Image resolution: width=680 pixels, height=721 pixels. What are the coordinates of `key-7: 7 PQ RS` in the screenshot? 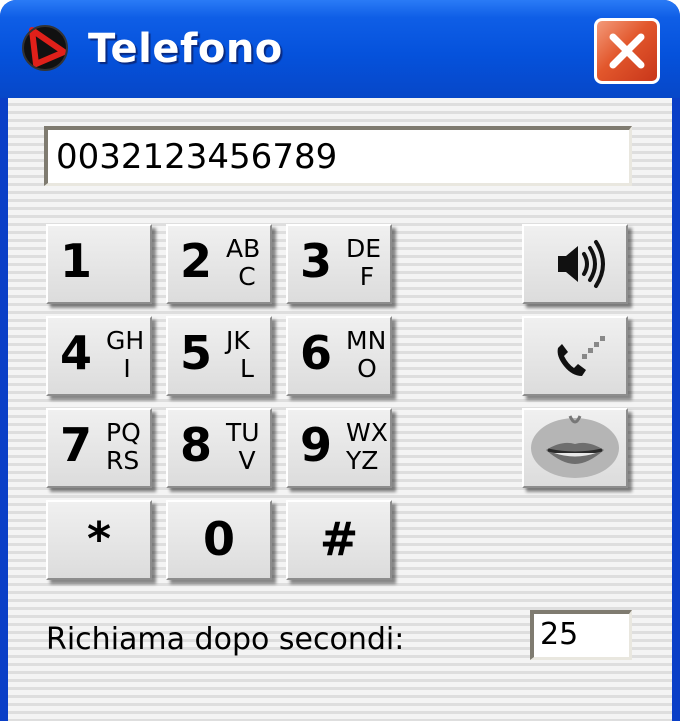 It's located at (99, 448).